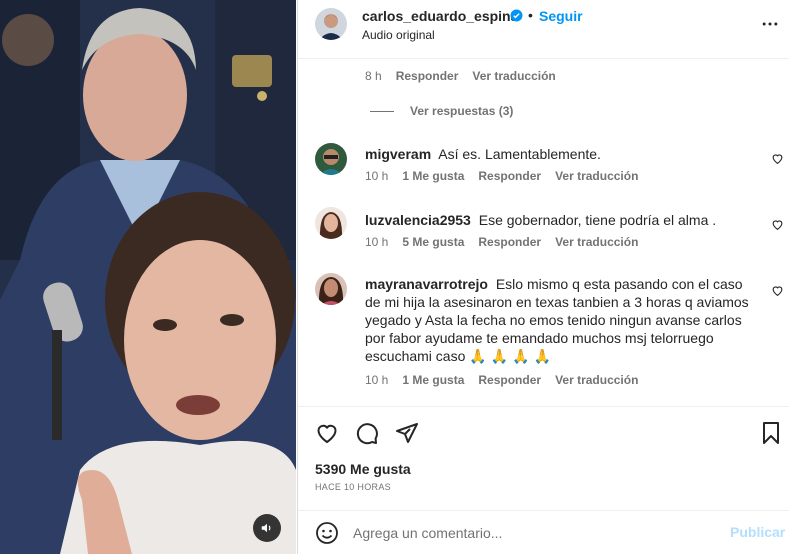 The height and width of the screenshot is (554, 789). I want to click on praying-hands-emojis: 🙏🙏🙏🙏, so click(512, 356).